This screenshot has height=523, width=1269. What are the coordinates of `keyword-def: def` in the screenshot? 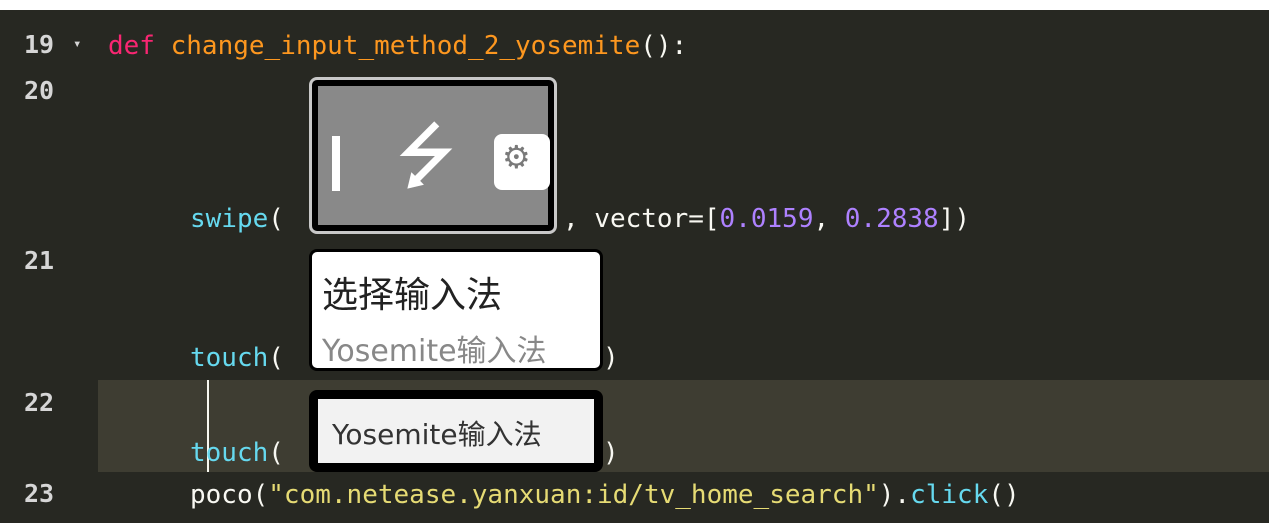 It's located at (131, 46).